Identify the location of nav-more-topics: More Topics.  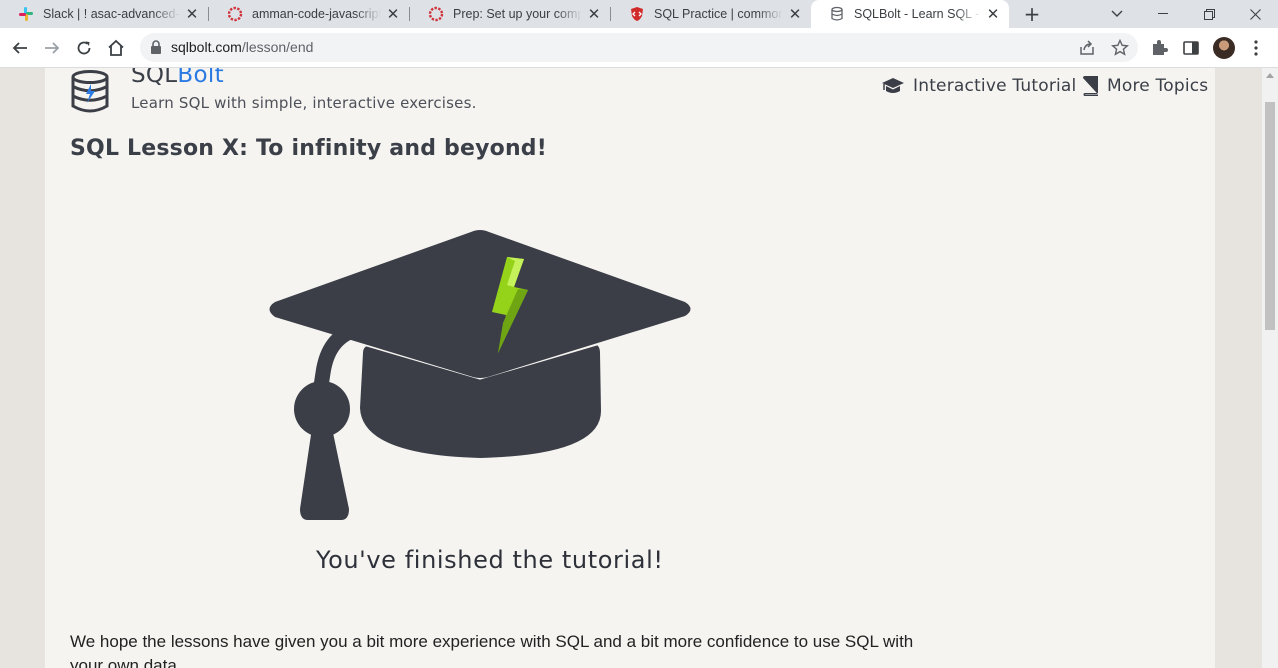
(1145, 86).